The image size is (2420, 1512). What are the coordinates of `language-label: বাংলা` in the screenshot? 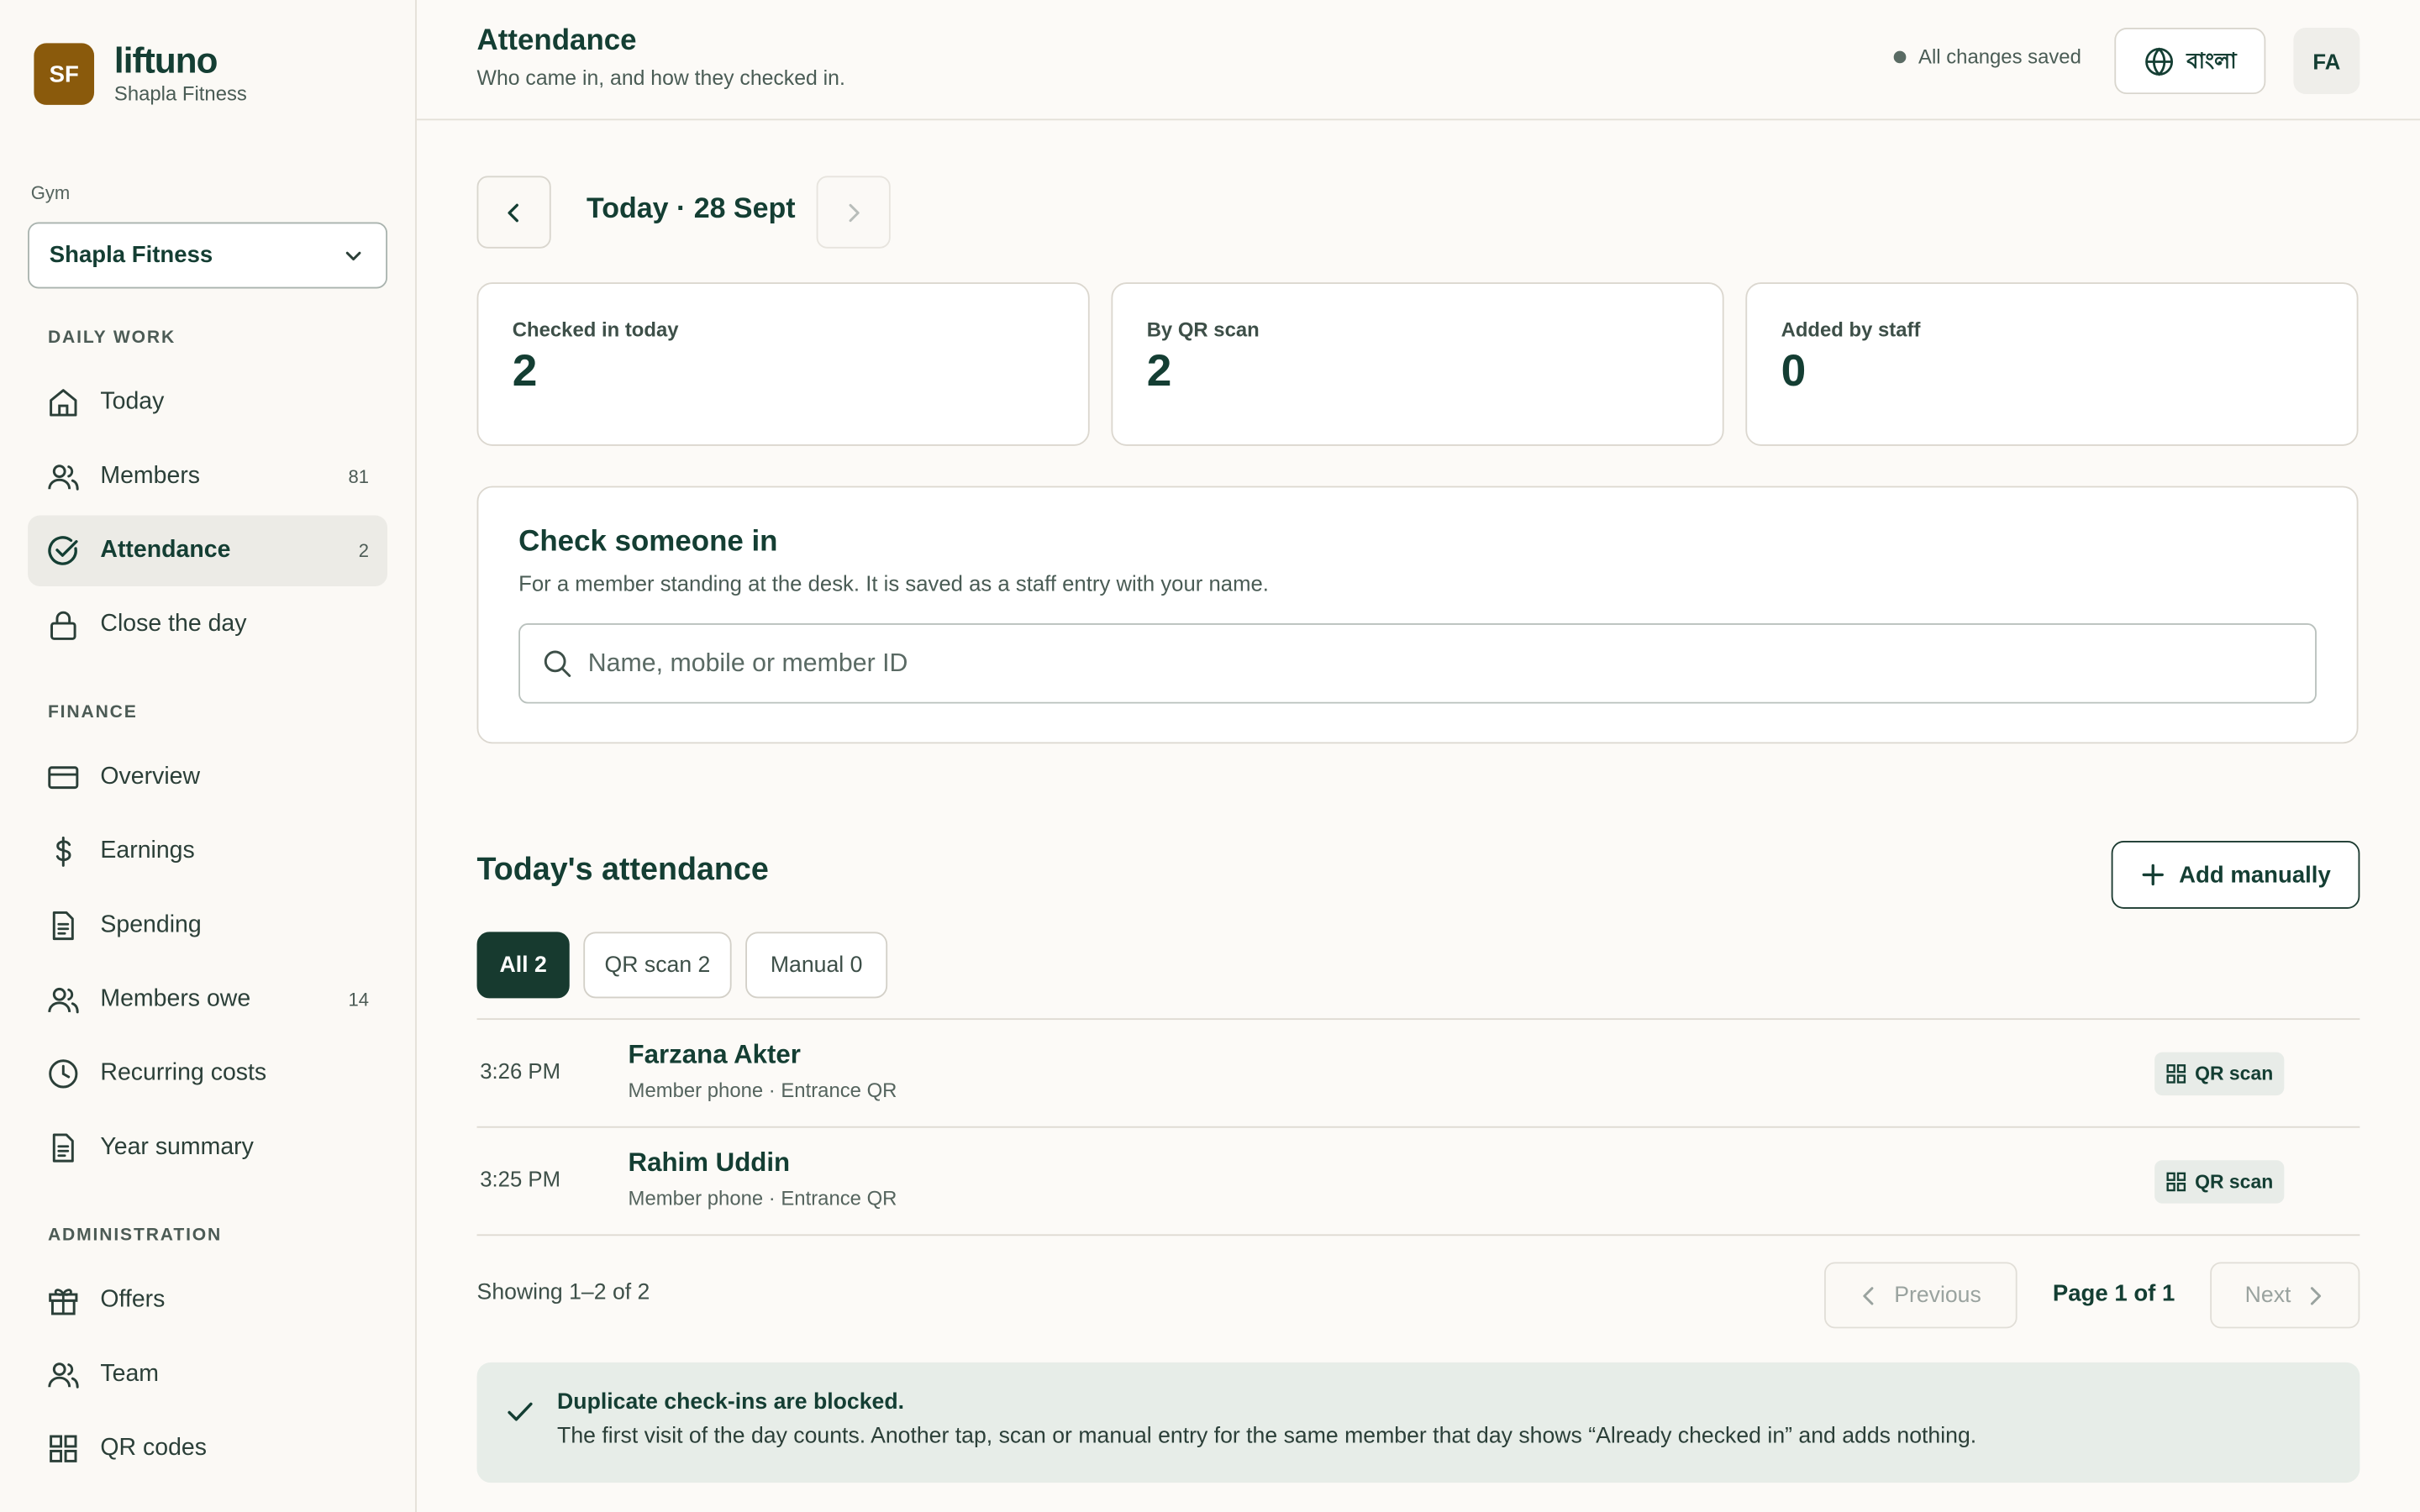 It's located at (2211, 59).